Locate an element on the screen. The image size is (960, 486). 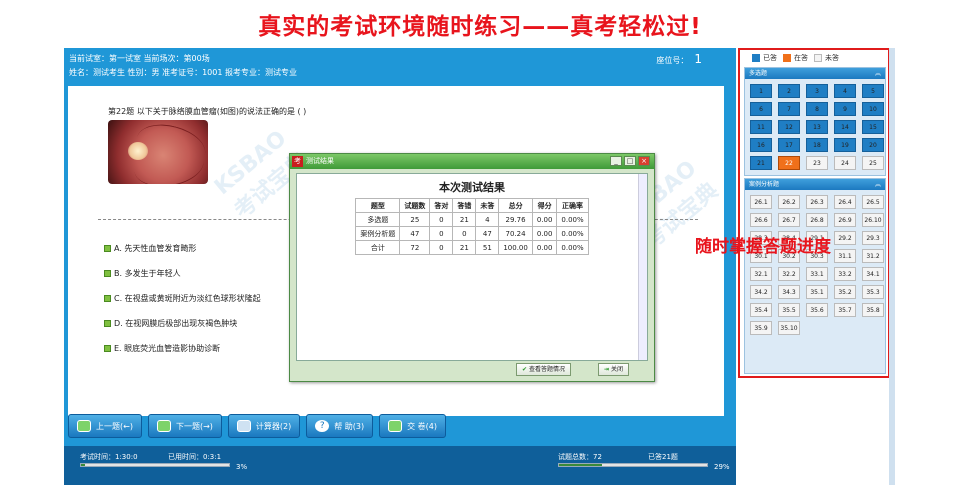
question-cell: 26.3 is located at coordinates (817, 202).